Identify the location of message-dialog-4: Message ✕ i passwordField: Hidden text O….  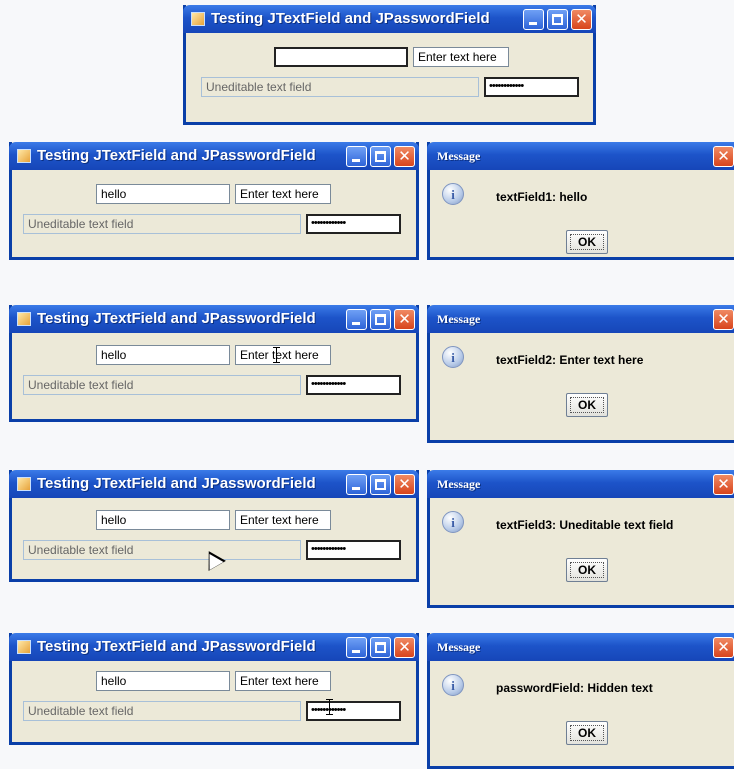
(580, 701).